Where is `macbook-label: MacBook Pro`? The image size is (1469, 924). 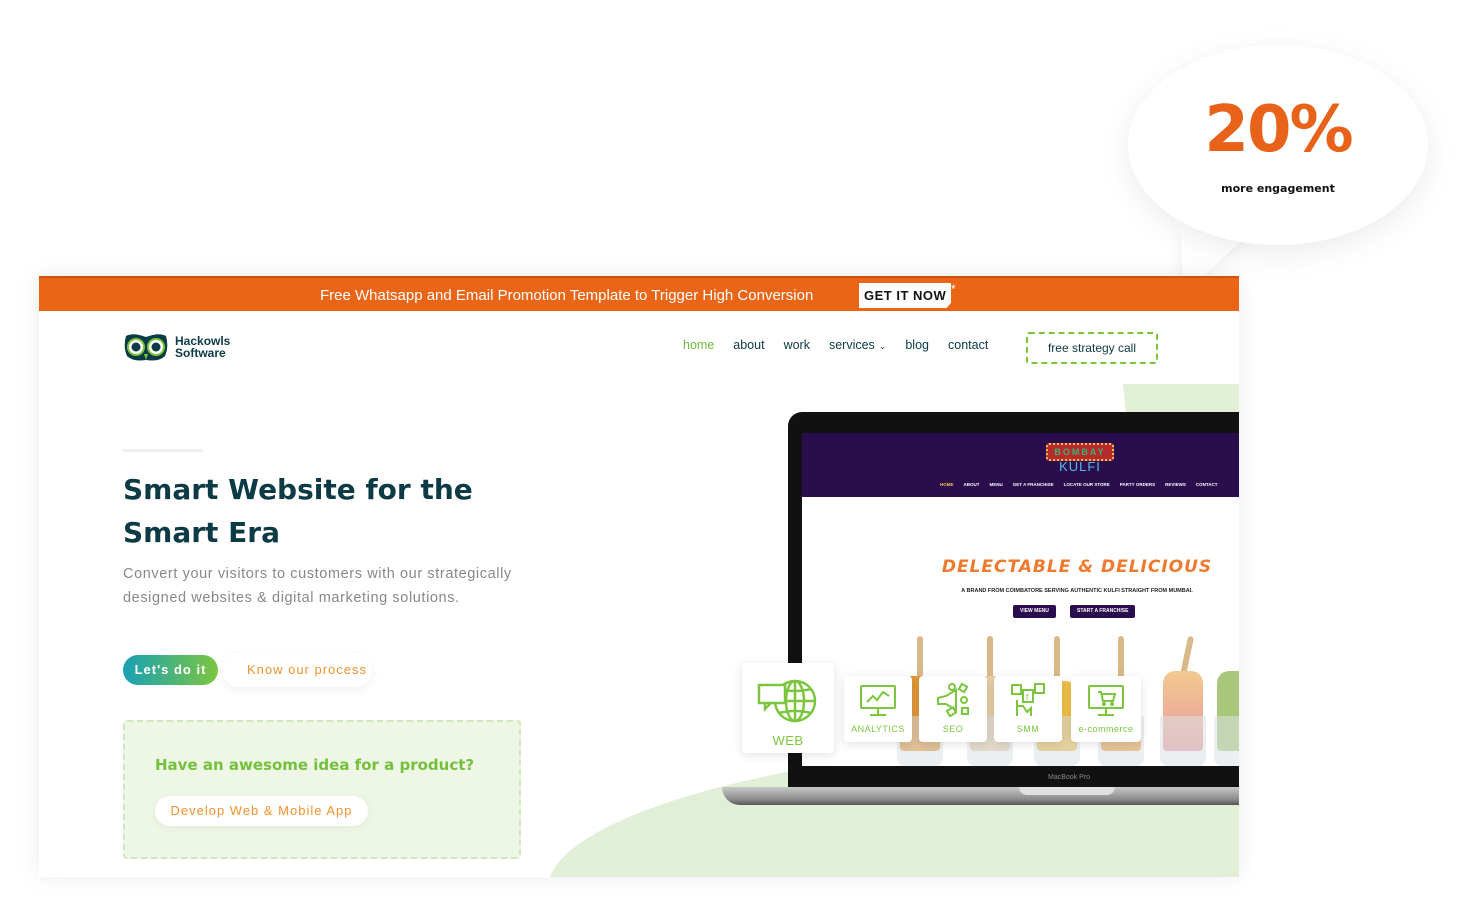
macbook-label: MacBook Pro is located at coordinates (1069, 777).